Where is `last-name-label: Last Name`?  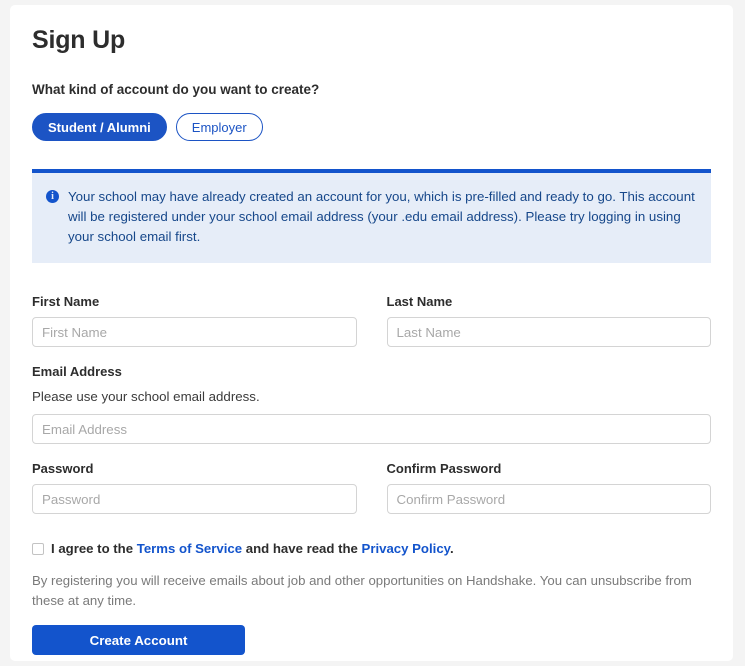 last-name-label: Last Name is located at coordinates (419, 301).